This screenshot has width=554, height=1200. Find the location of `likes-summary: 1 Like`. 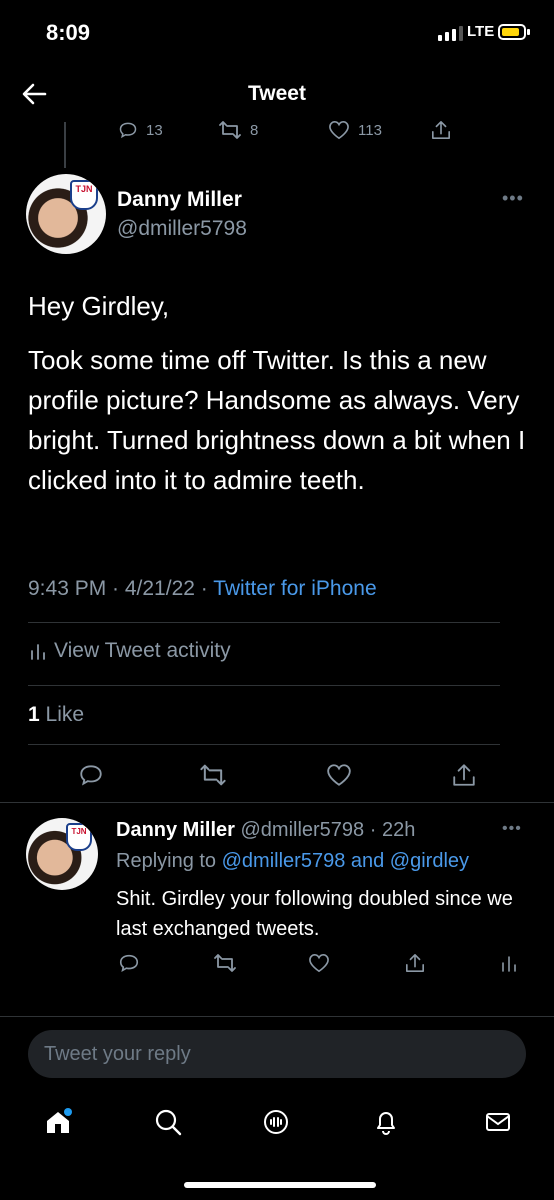

likes-summary: 1 Like is located at coordinates (56, 715).